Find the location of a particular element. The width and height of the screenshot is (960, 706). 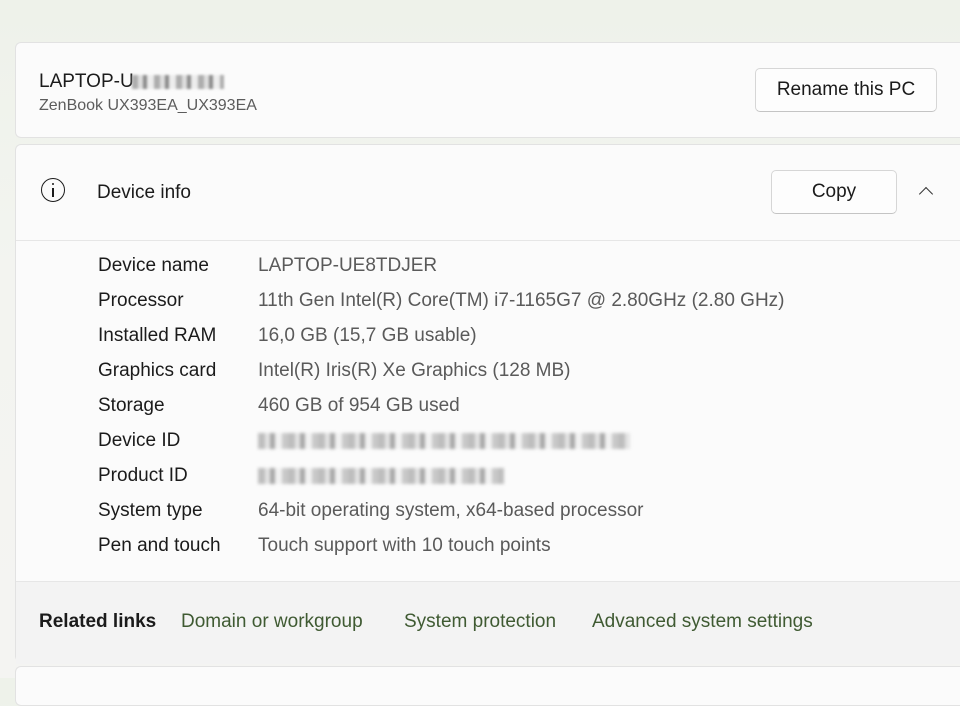

pc-name-redacted is located at coordinates (177, 81).